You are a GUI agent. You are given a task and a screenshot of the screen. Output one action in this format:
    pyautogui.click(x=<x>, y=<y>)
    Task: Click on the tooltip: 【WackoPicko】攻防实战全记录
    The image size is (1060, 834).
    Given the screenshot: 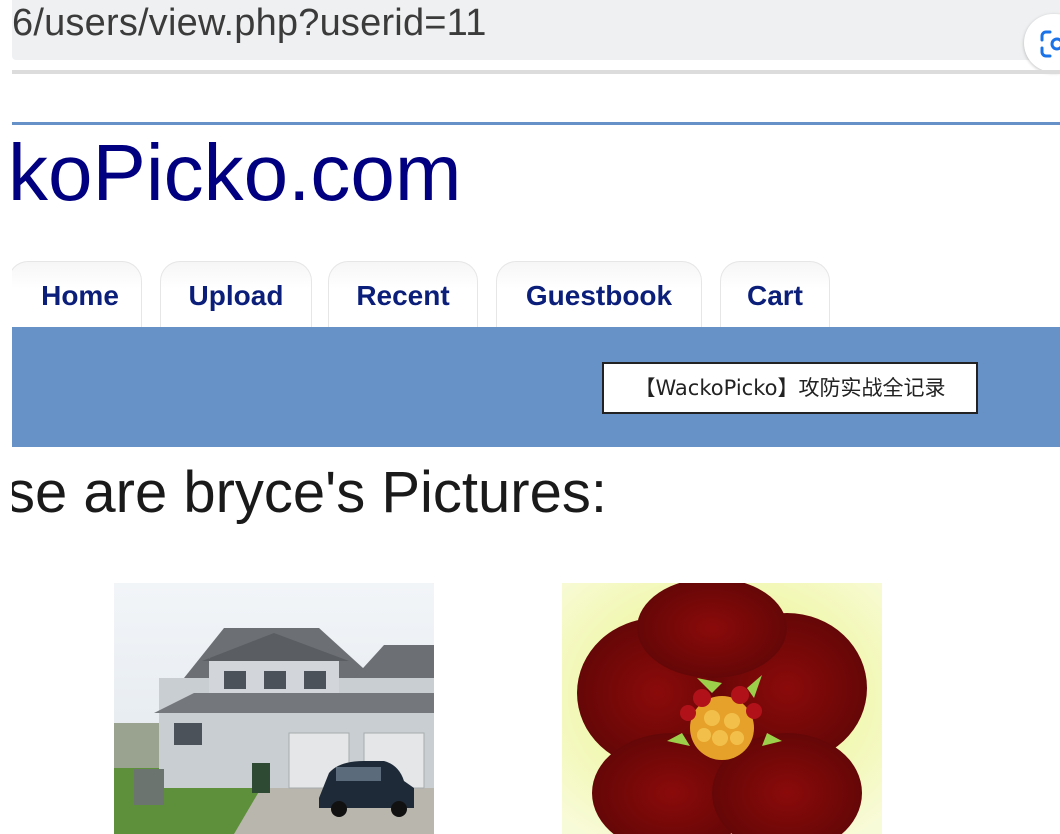 What is the action you would take?
    pyautogui.click(x=790, y=388)
    